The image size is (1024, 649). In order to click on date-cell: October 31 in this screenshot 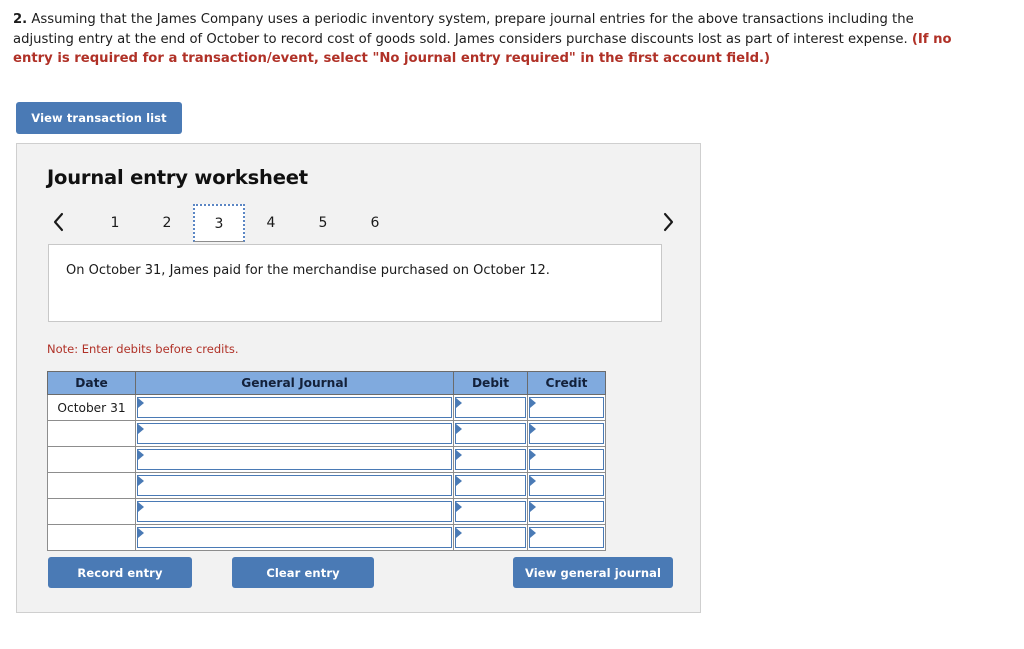, I will do `click(91, 407)`.